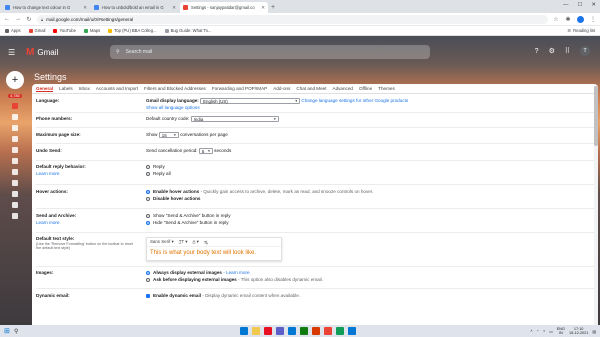  Describe the element at coordinates (585, 51) in the screenshot. I see `account-avatar: T` at that location.